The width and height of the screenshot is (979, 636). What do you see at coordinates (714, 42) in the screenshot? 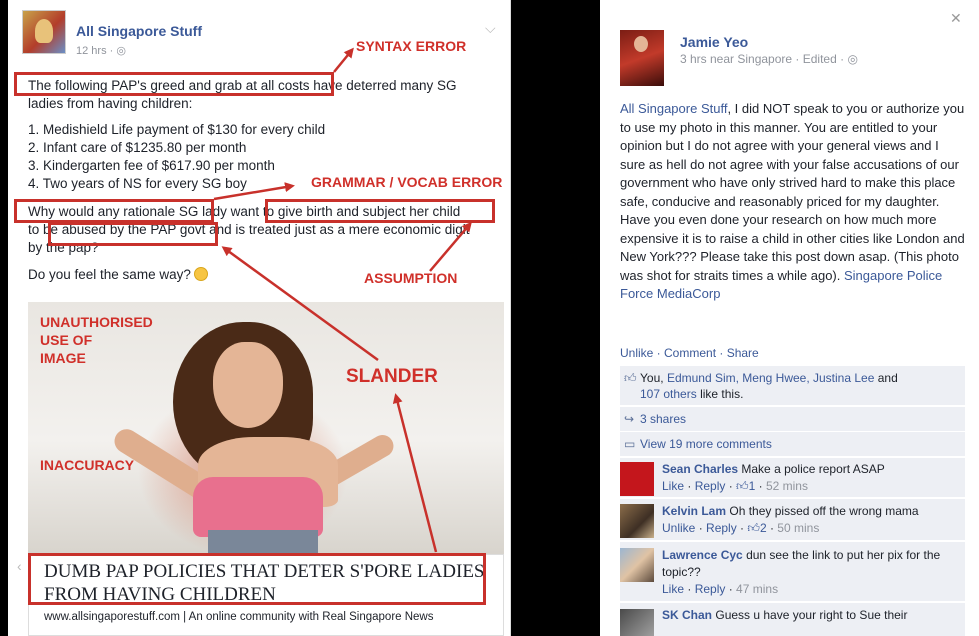
I see `reply-author-name: Jamie Yeo` at bounding box center [714, 42].